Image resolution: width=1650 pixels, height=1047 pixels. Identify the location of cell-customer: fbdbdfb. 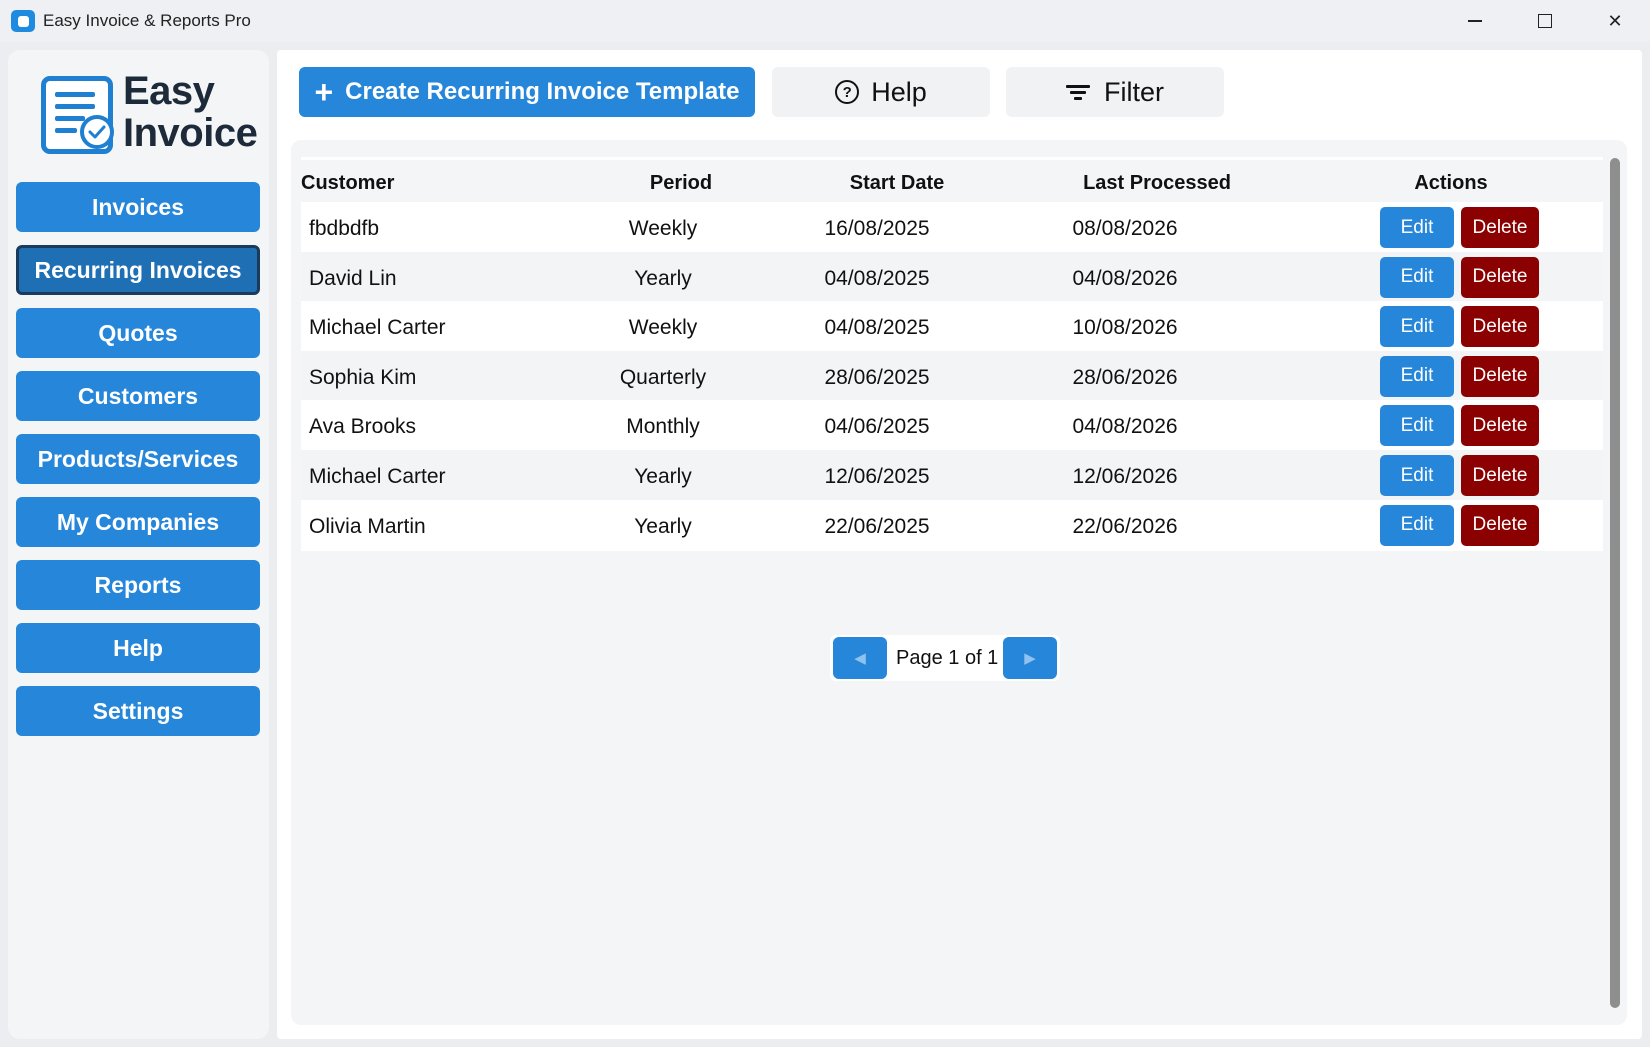
(344, 228).